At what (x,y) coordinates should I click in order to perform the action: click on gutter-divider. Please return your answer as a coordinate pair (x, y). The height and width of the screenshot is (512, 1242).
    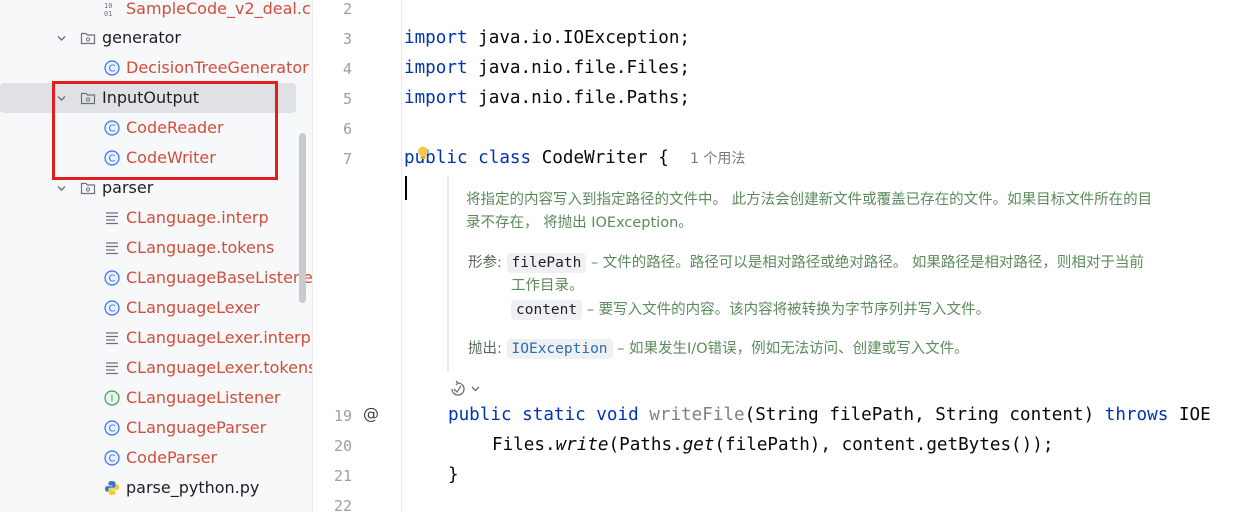
    Looking at the image, I should click on (401, 256).